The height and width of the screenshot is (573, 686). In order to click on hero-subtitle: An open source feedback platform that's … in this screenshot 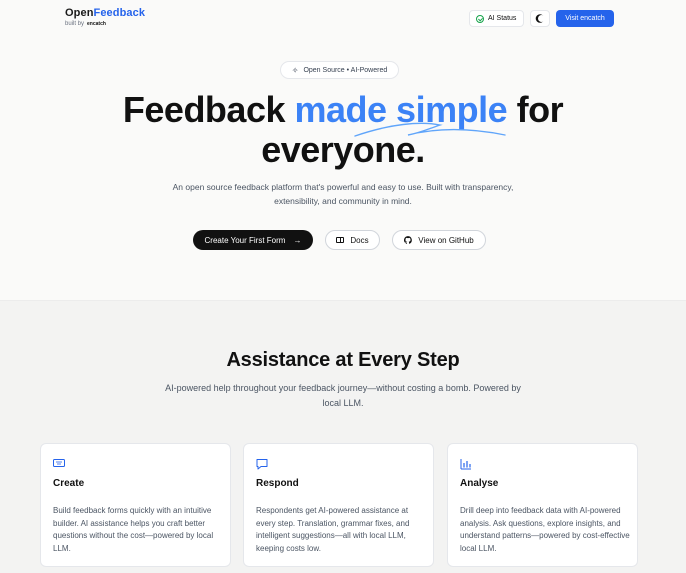, I will do `click(343, 194)`.